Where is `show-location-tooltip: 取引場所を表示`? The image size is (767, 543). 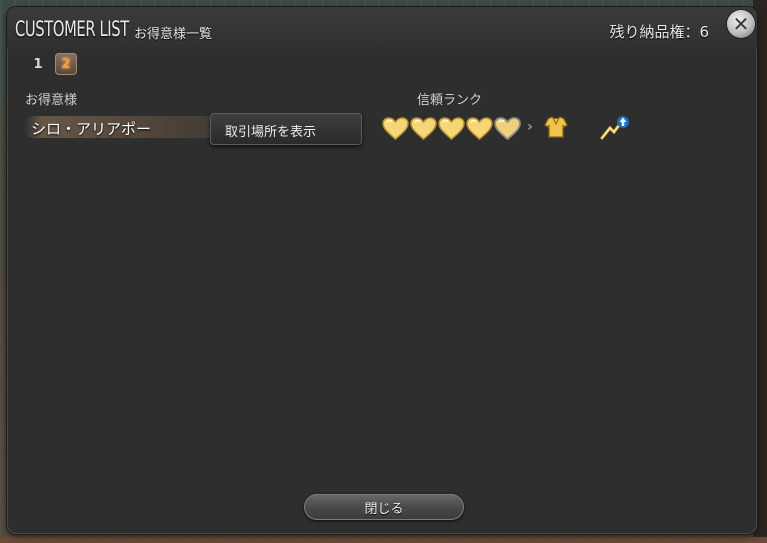 show-location-tooltip: 取引場所を表示 is located at coordinates (286, 129).